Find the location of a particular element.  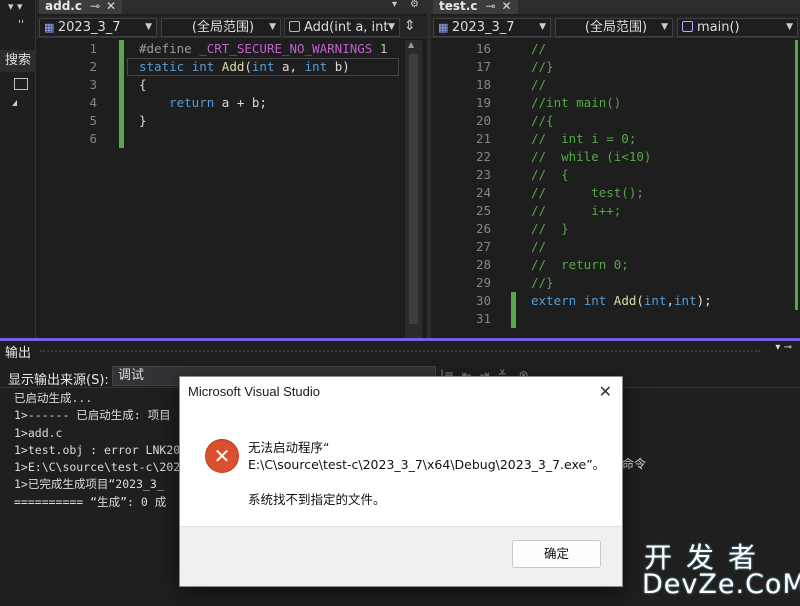

log-line: 1>test.obj : error LNK2019 is located at coordinates (104, 449).